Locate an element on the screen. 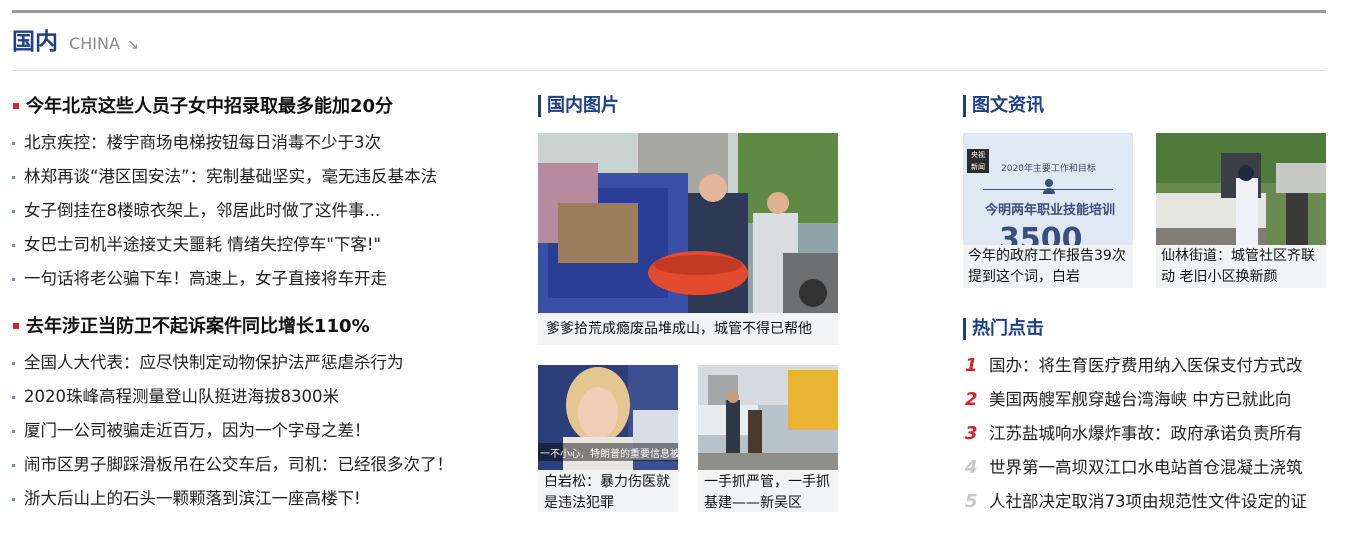 The width and height of the screenshot is (1354, 551). news-item: 林郑再谈“港区国安法”：宪制基础坚实，毫无违反基本法 is located at coordinates (262, 177).